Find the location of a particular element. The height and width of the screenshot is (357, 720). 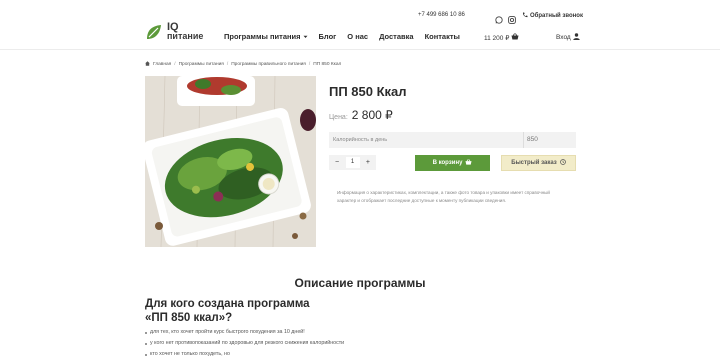

caret-down-icon is located at coordinates (305, 36).